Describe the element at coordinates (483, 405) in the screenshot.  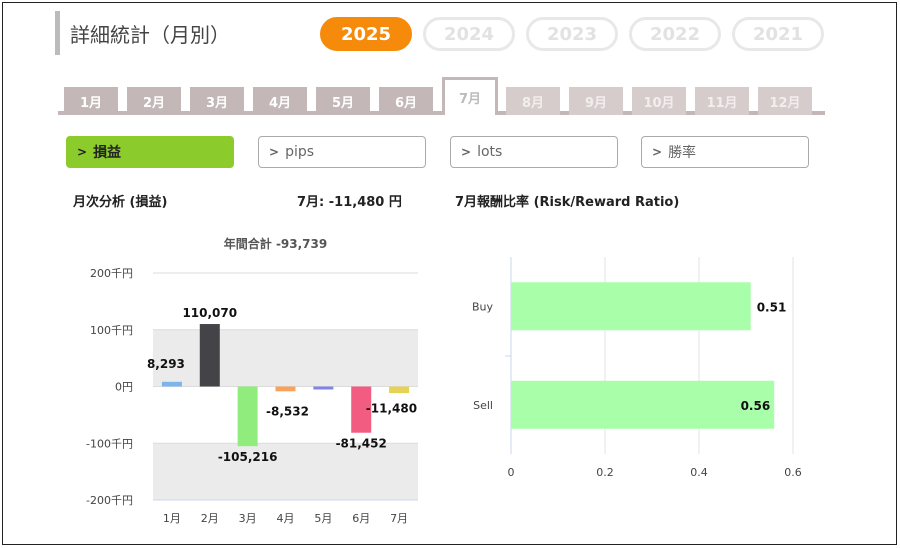
I see `y-tick-label: Sell` at that location.